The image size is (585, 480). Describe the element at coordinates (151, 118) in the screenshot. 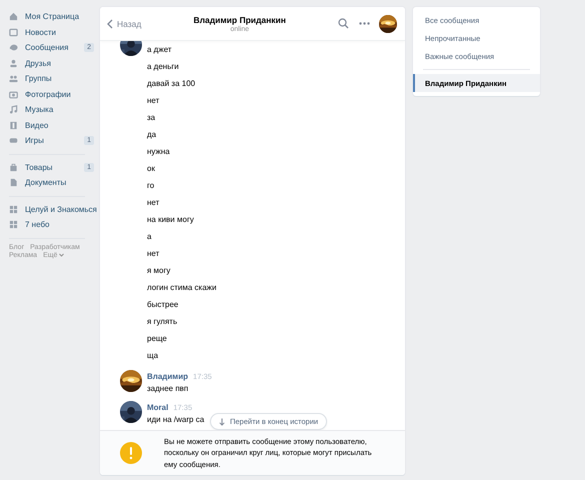

I see `message-text: за` at that location.